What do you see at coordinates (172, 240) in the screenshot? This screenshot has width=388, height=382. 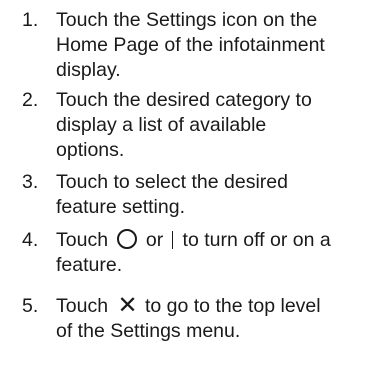 I see `bar-on-icon` at bounding box center [172, 240].